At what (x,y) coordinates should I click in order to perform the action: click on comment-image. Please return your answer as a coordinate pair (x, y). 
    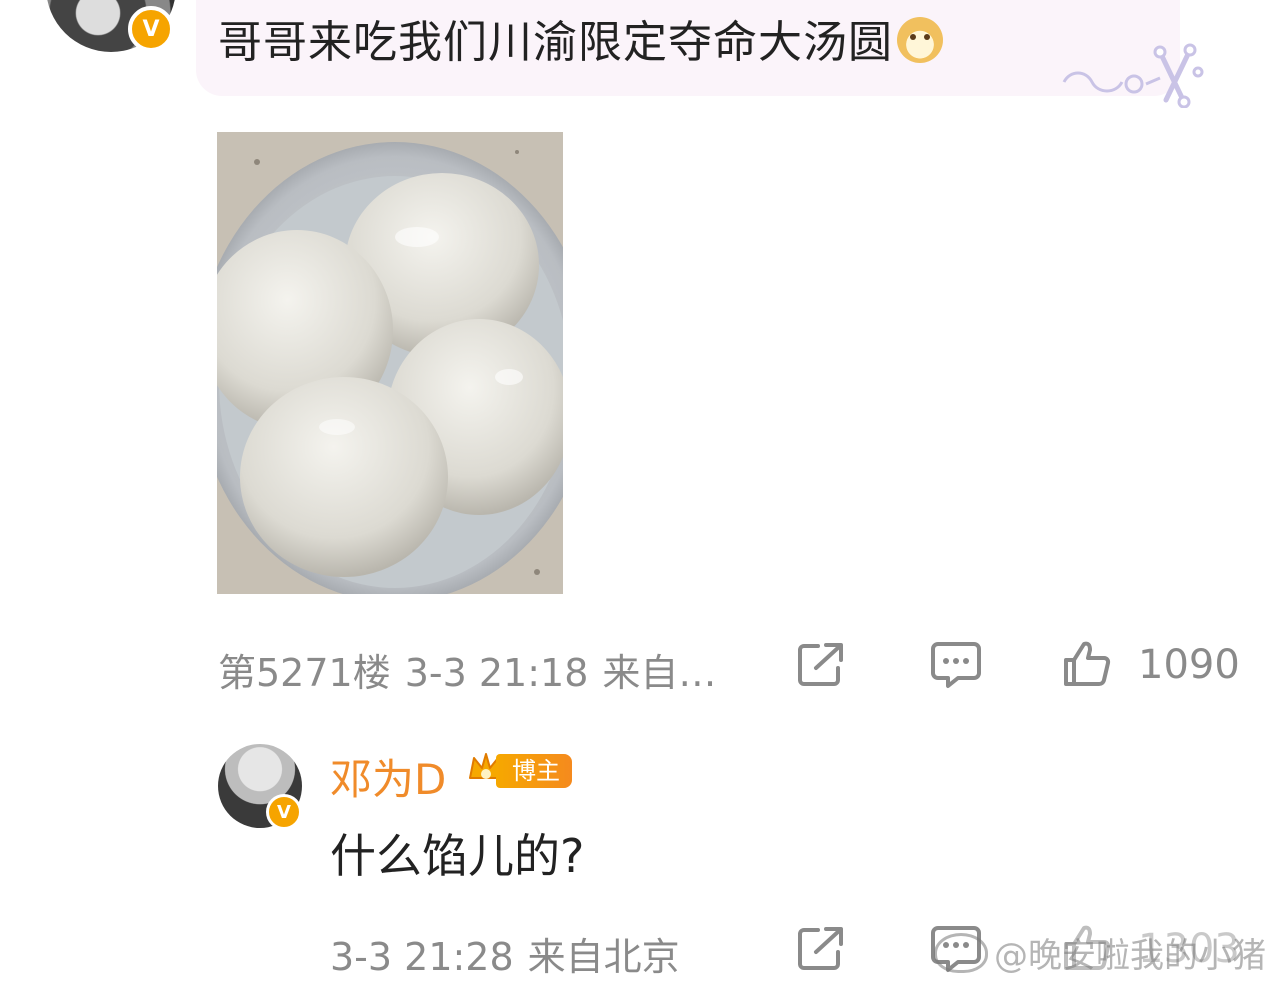
    Looking at the image, I should click on (390, 363).